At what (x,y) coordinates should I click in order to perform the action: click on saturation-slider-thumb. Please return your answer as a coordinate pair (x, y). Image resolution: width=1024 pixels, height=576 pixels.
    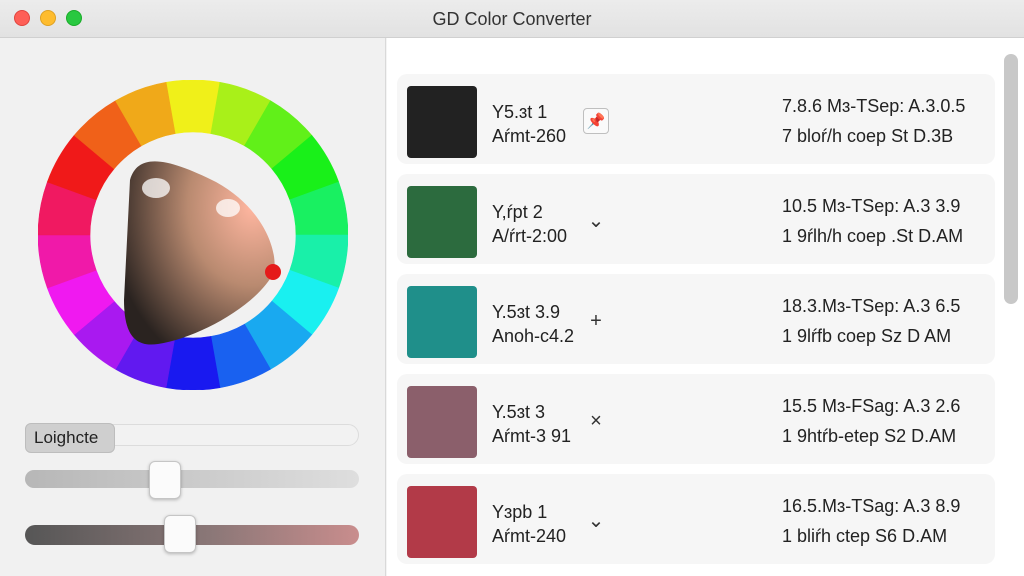
    Looking at the image, I should click on (165, 480).